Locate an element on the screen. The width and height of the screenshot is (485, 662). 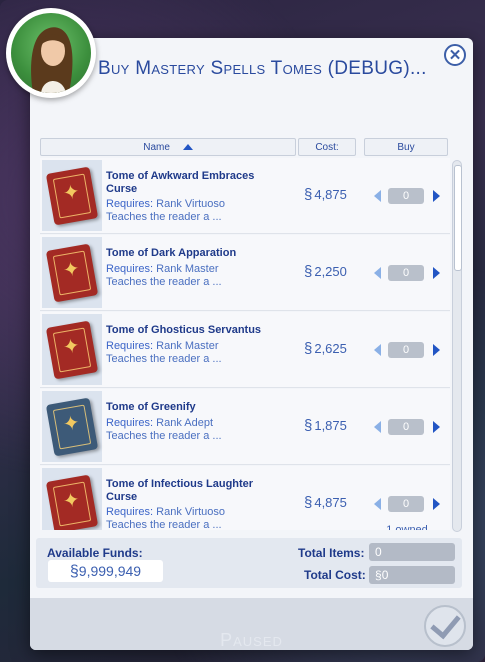
column-header-cost: Cost: is located at coordinates (327, 147).